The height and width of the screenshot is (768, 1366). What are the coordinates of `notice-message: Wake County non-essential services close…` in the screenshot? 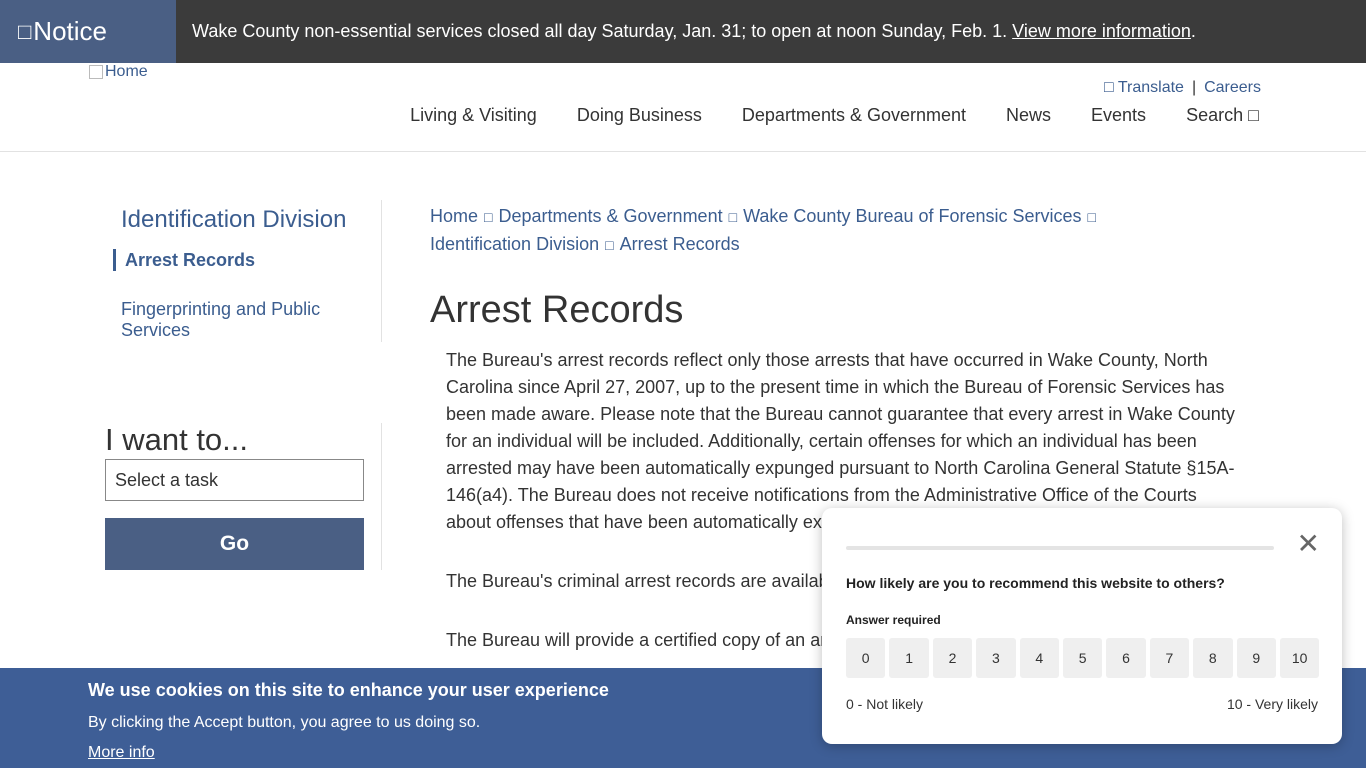 It's located at (686, 31).